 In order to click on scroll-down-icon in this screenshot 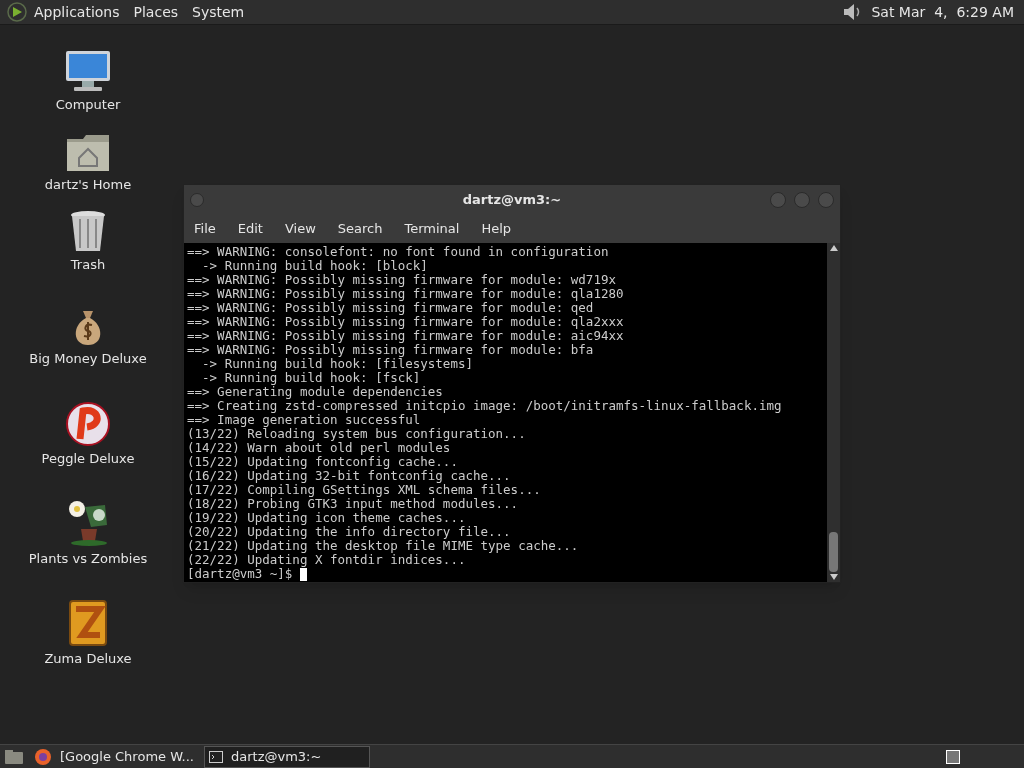, I will do `click(833, 577)`.